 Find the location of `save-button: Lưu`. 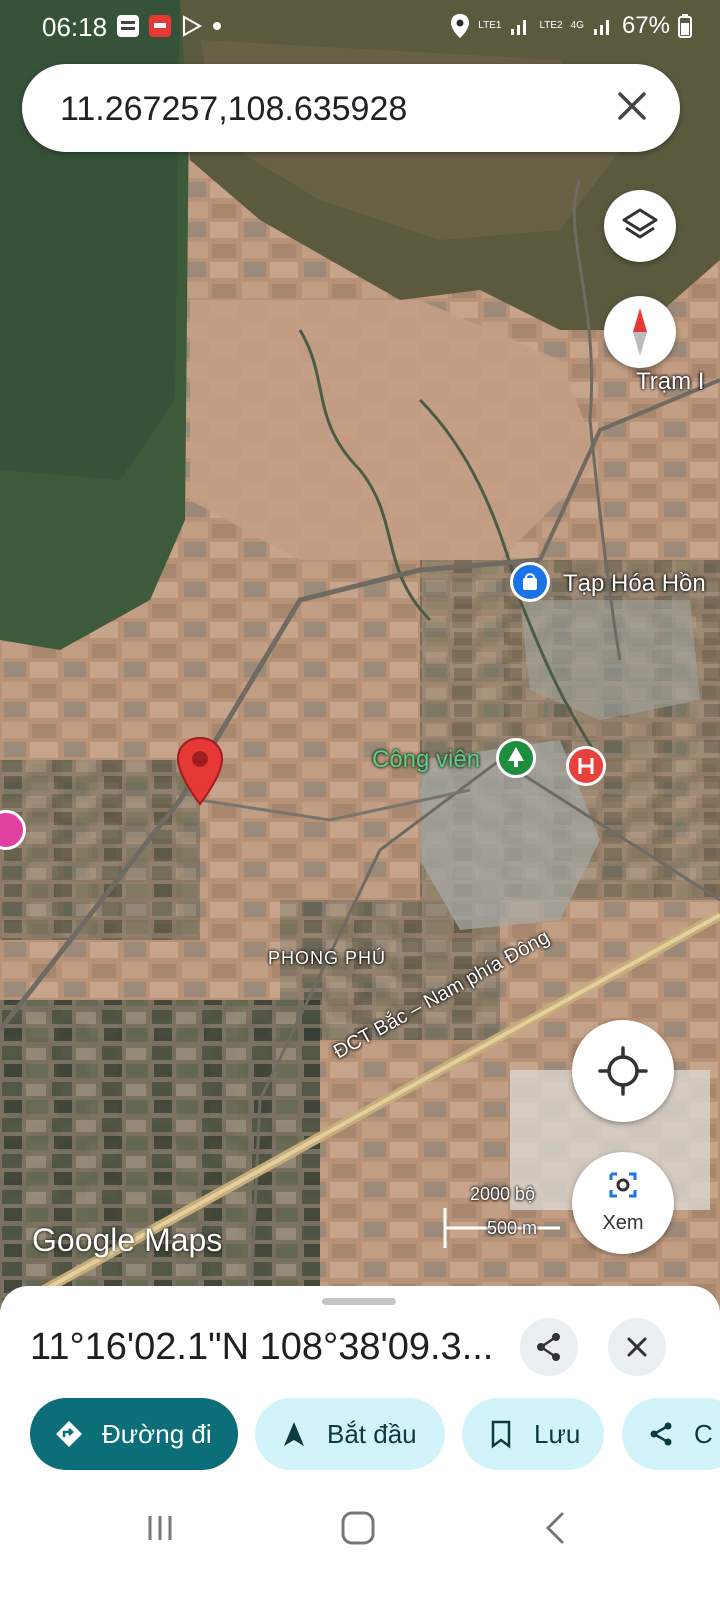

save-button: Lưu is located at coordinates (533, 1434).